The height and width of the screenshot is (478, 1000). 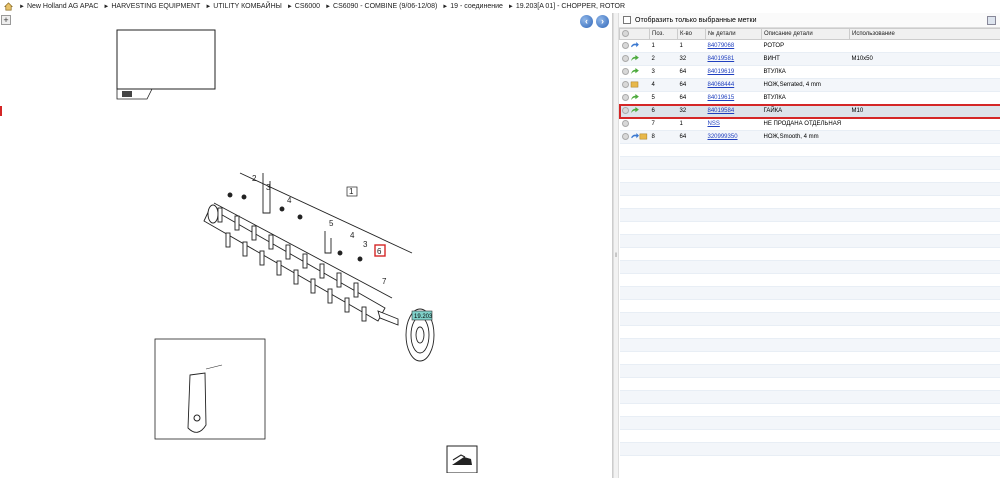 I want to click on part-number-link: 84068444, so click(x=721, y=85).